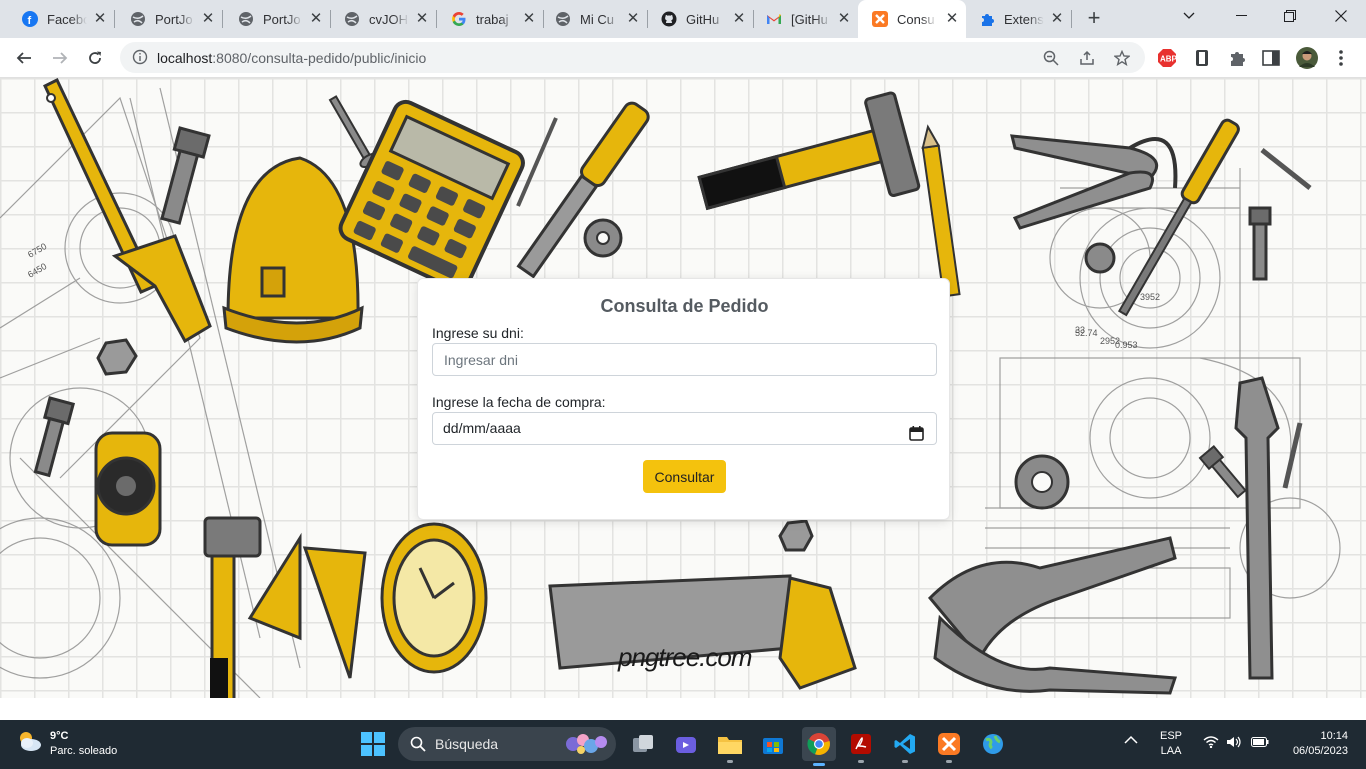 This screenshot has width=1366, height=769. Describe the element at coordinates (684, 428) in the screenshot. I see `purchase-date-input: dd/mm/aaaa` at that location.